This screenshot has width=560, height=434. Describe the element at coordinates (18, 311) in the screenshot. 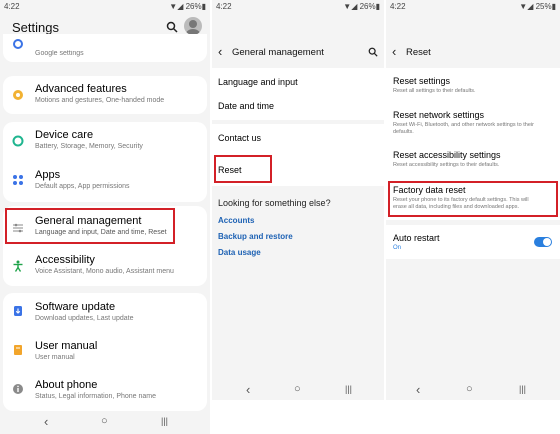

I see `software-update-icon` at that location.